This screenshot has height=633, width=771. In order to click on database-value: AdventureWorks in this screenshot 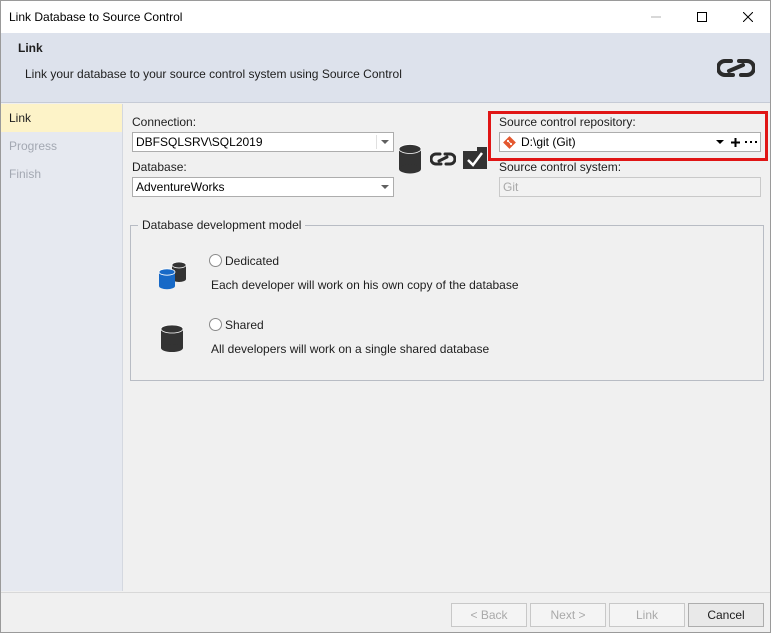, I will do `click(180, 187)`.